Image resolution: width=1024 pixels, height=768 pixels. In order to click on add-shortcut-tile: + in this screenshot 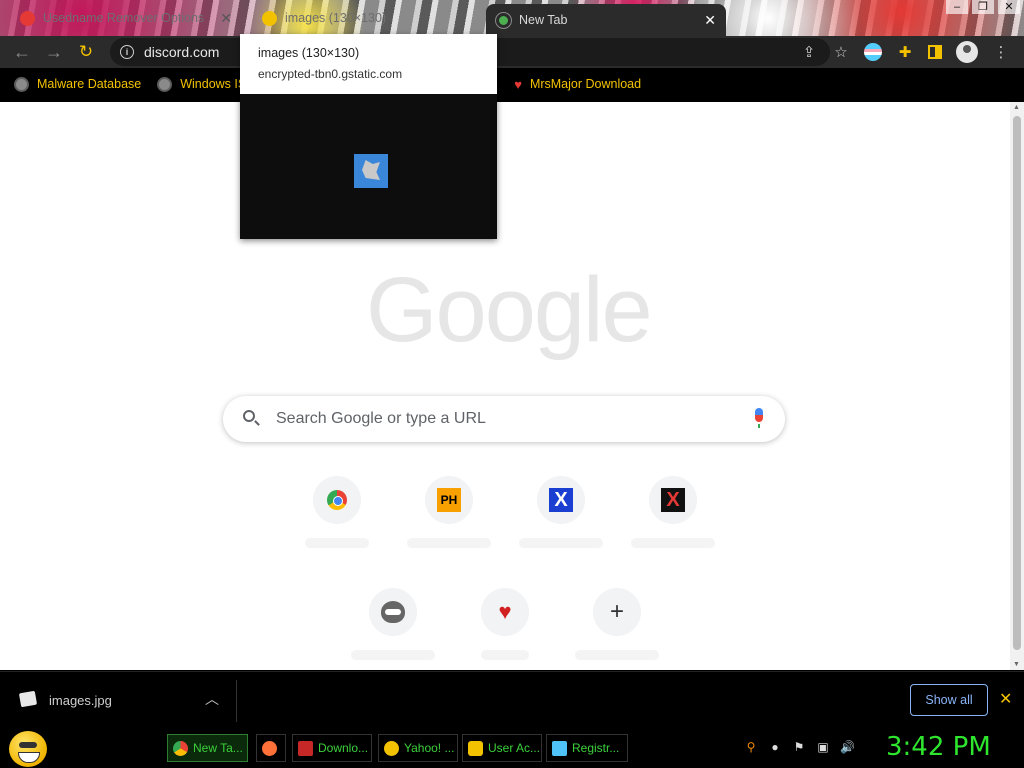, I will do `click(617, 624)`.